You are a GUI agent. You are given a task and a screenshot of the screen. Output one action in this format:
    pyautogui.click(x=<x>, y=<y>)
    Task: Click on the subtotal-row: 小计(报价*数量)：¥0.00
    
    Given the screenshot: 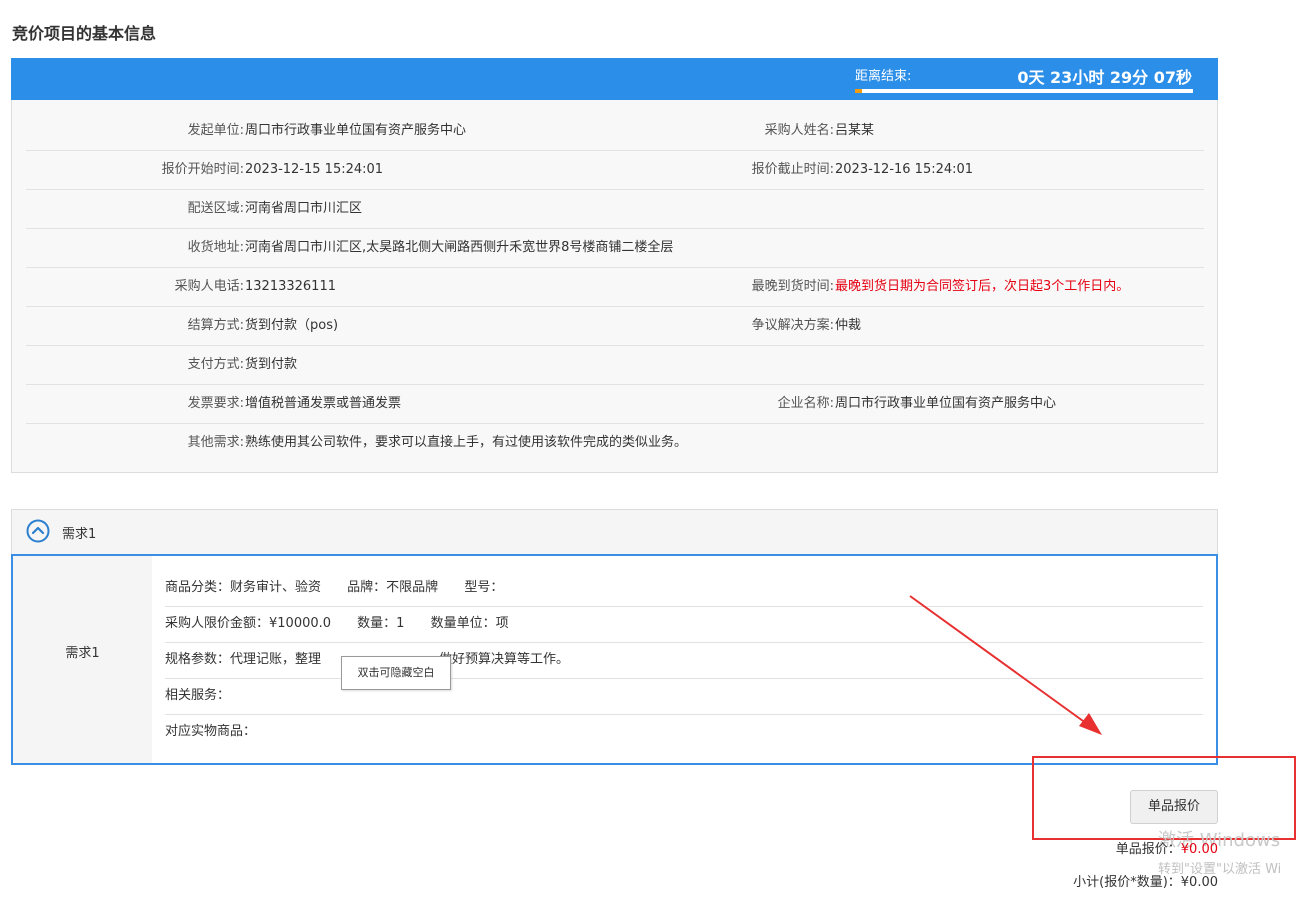 What is the action you would take?
    pyautogui.click(x=1145, y=880)
    